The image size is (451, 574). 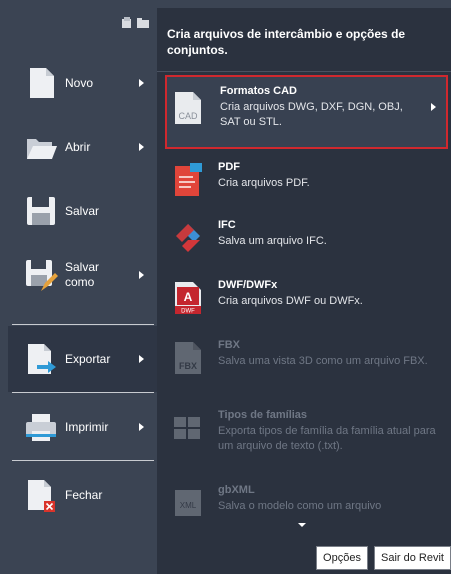 What do you see at coordinates (143, 22) in the screenshot?
I see `open-documents-icon` at bounding box center [143, 22].